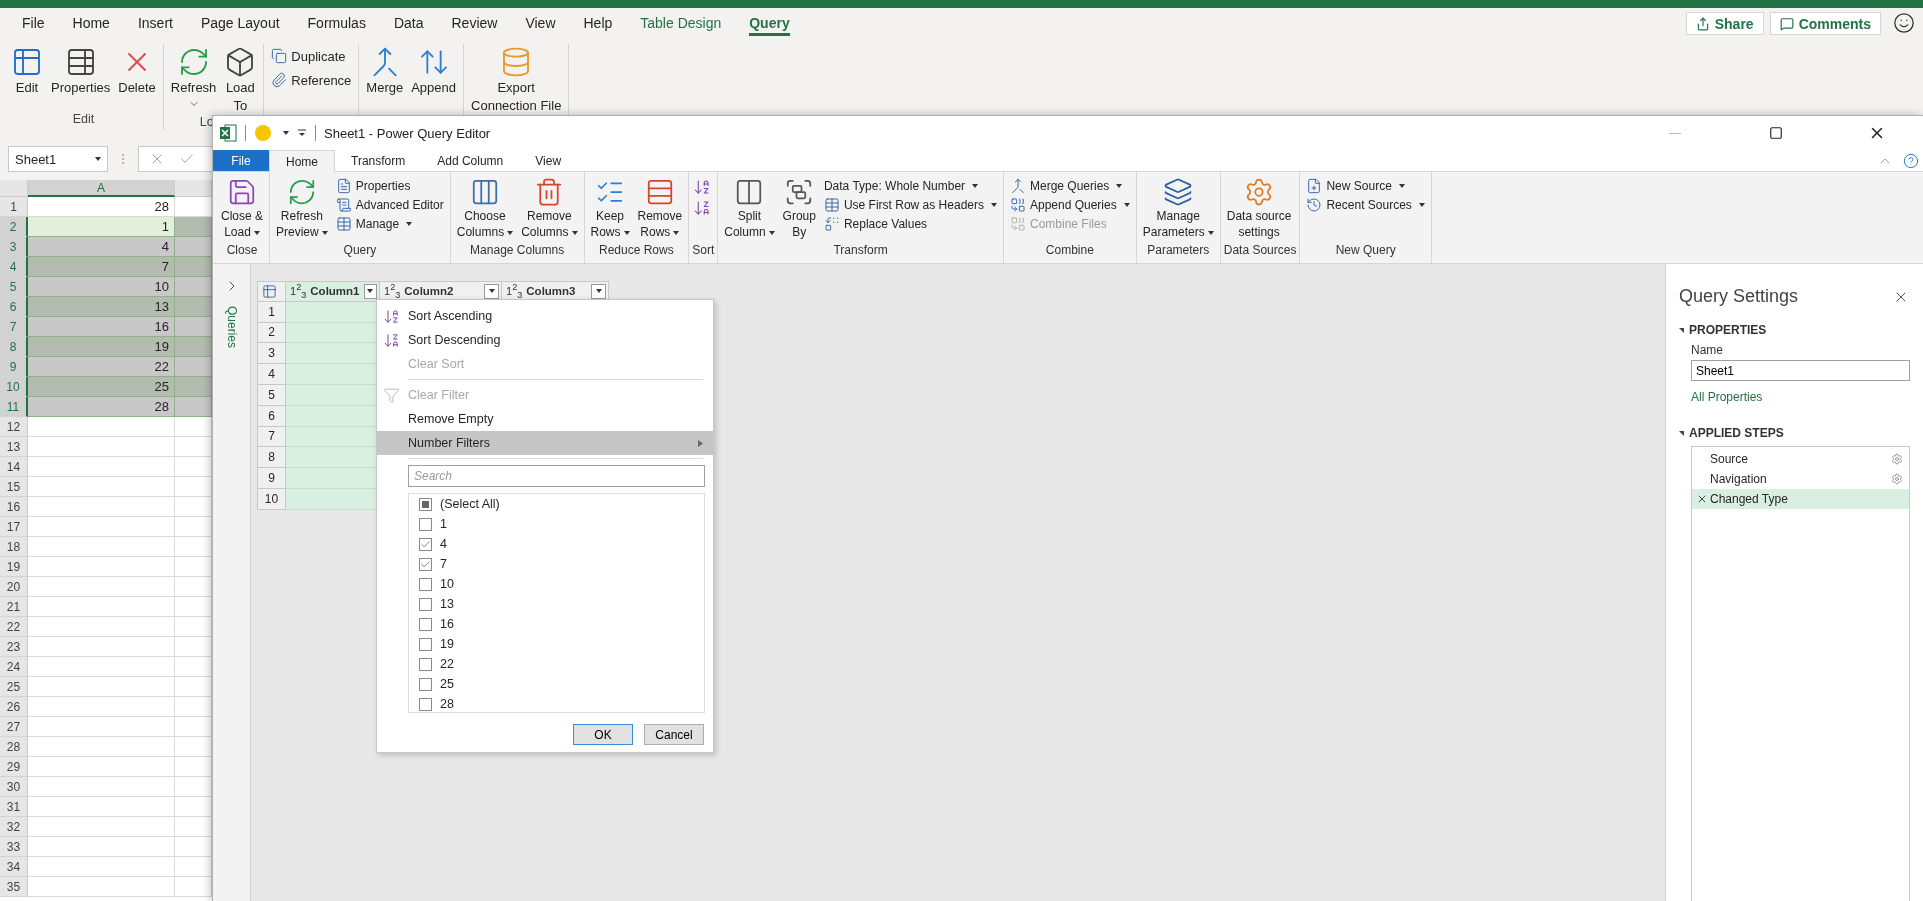 The width and height of the screenshot is (1923, 901). I want to click on ribbon-button: Reference, so click(311, 80).